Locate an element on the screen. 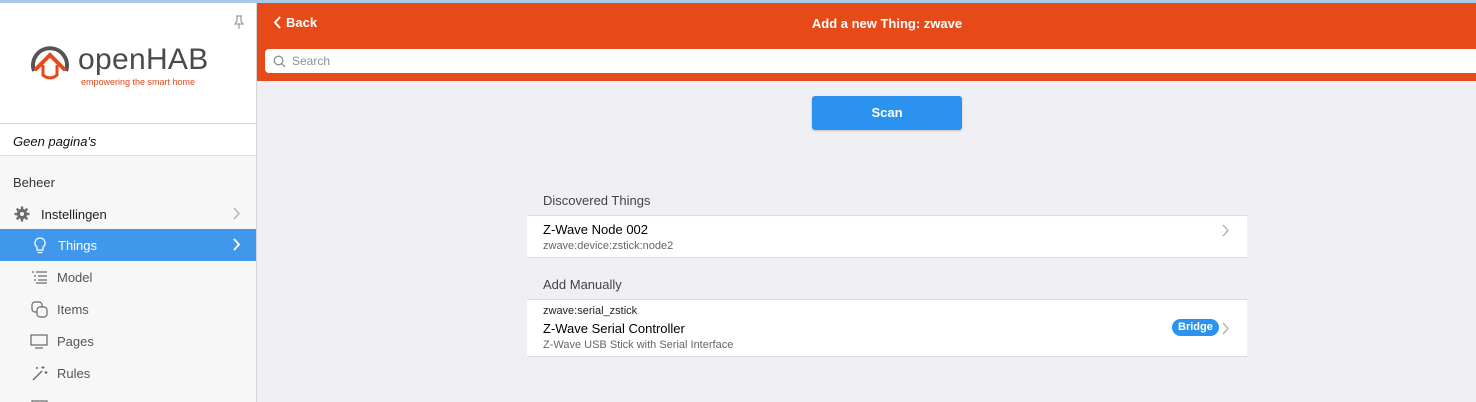 This screenshot has height=402, width=1476. discovered-thing-name: Z-Wave Node 002 is located at coordinates (596, 229).